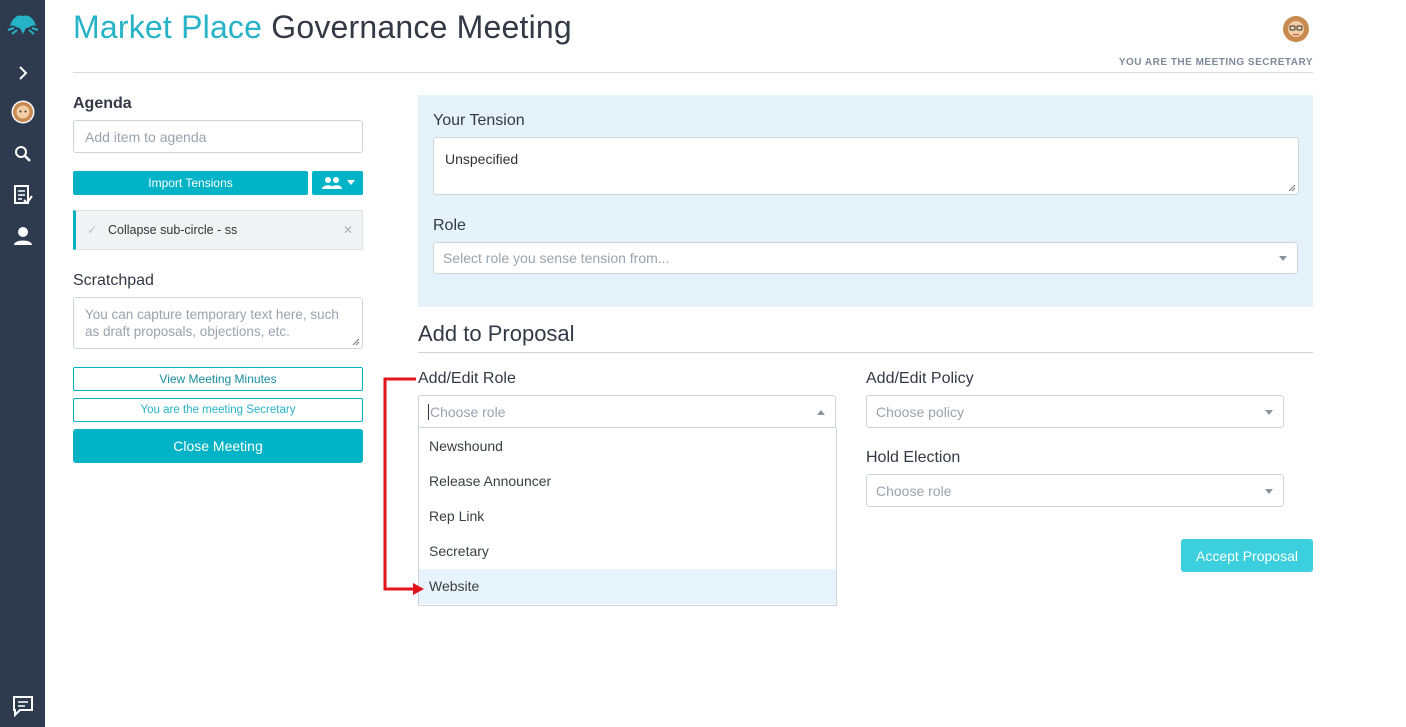 This screenshot has width=1406, height=727. I want to click on sidebar-rail, so click(22, 363).